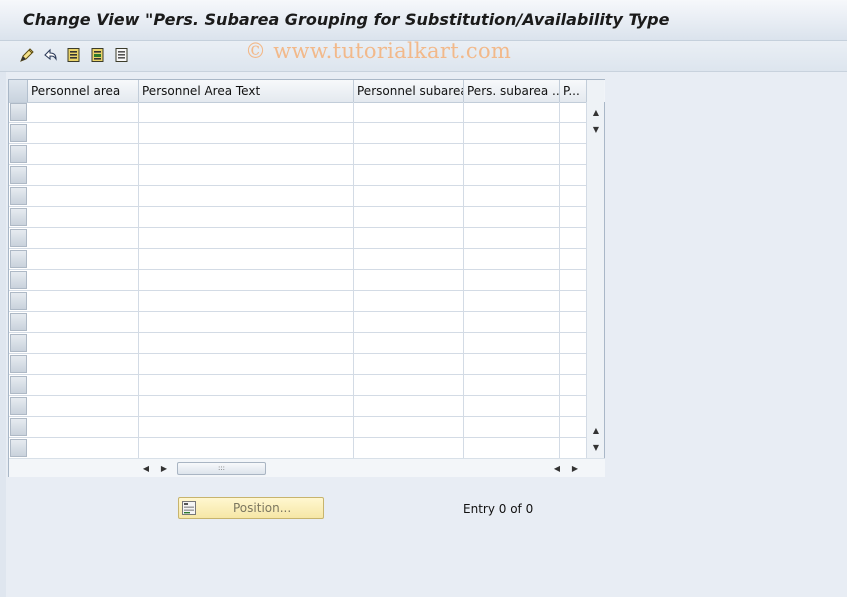 The height and width of the screenshot is (597, 847). Describe the element at coordinates (596, 129) in the screenshot. I see `scroll-down-icon: ▼` at that location.